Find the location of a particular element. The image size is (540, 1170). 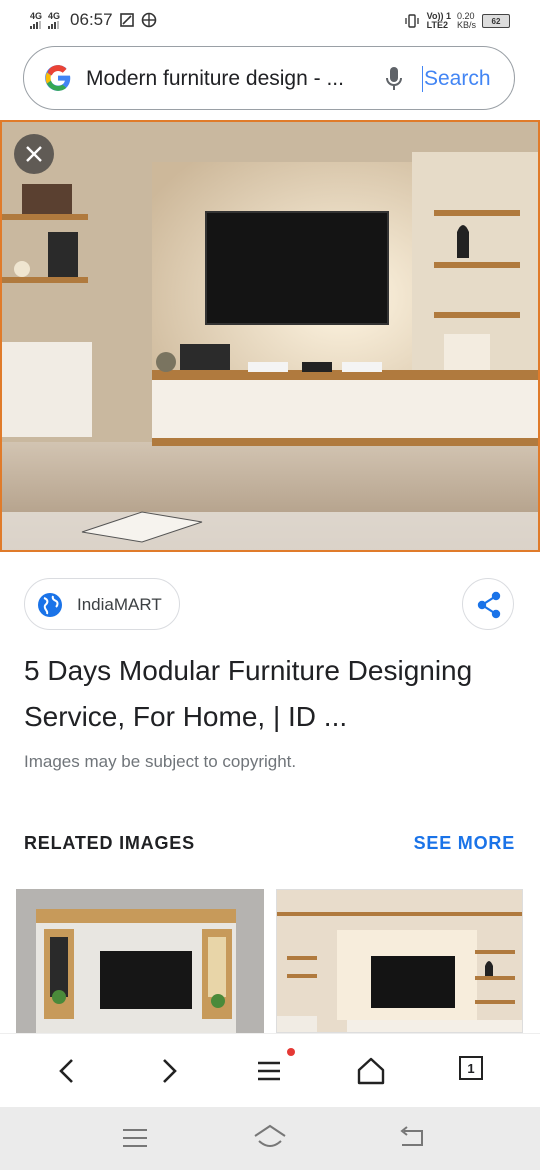

home-icon is located at coordinates (371, 1071).